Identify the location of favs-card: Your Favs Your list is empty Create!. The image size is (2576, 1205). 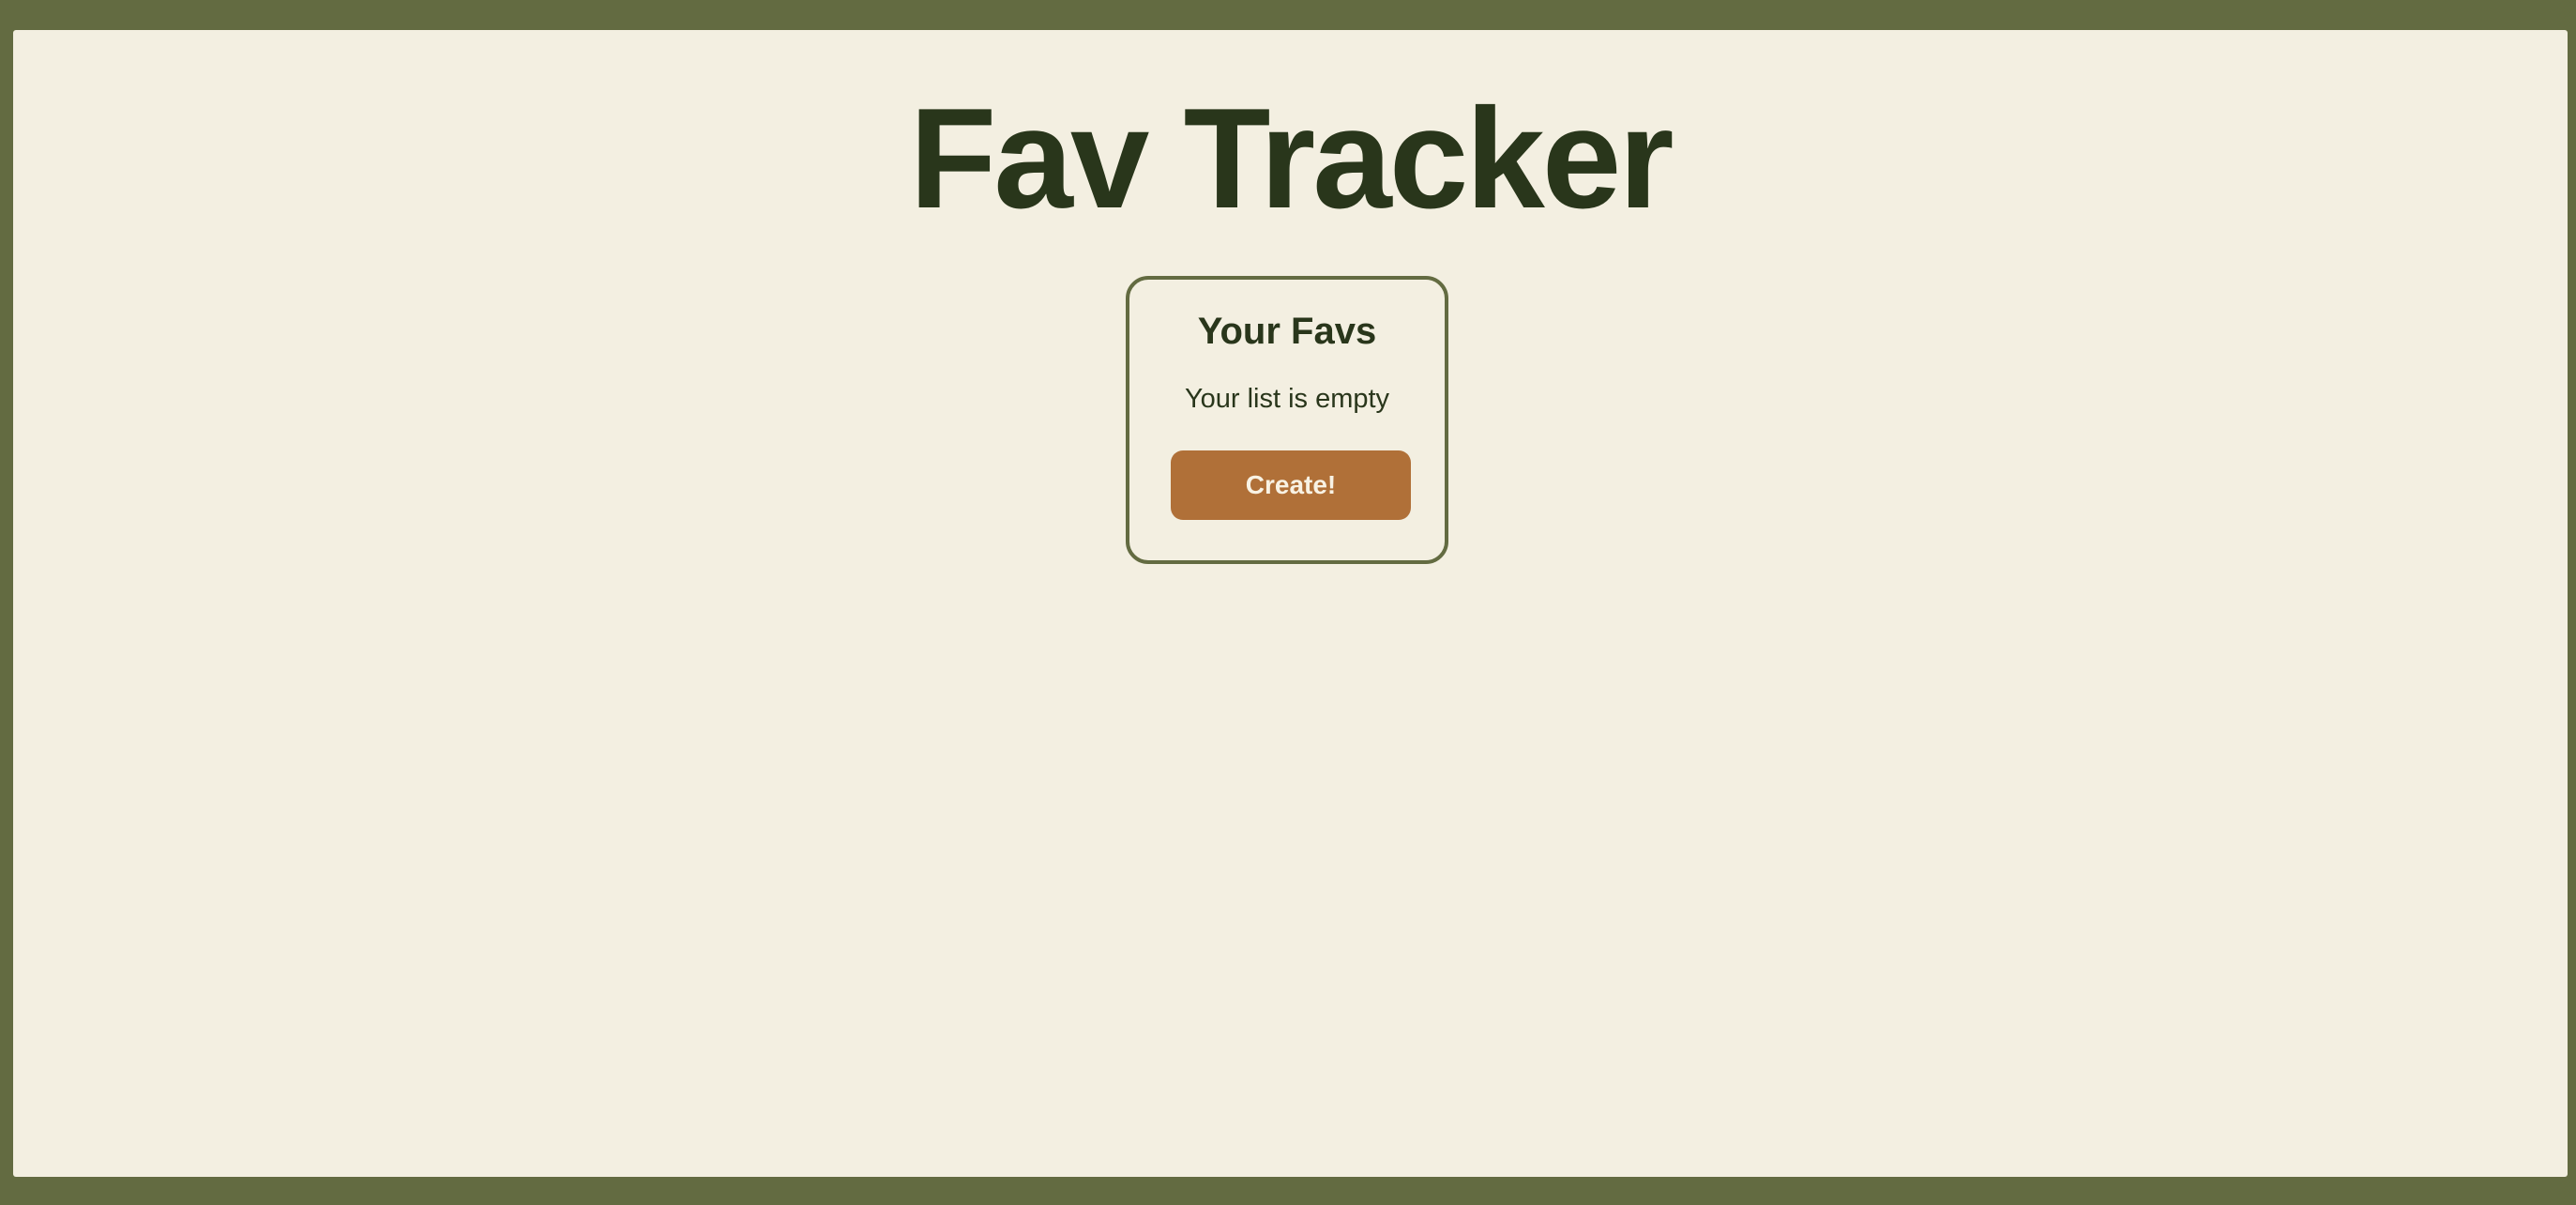
(1287, 420).